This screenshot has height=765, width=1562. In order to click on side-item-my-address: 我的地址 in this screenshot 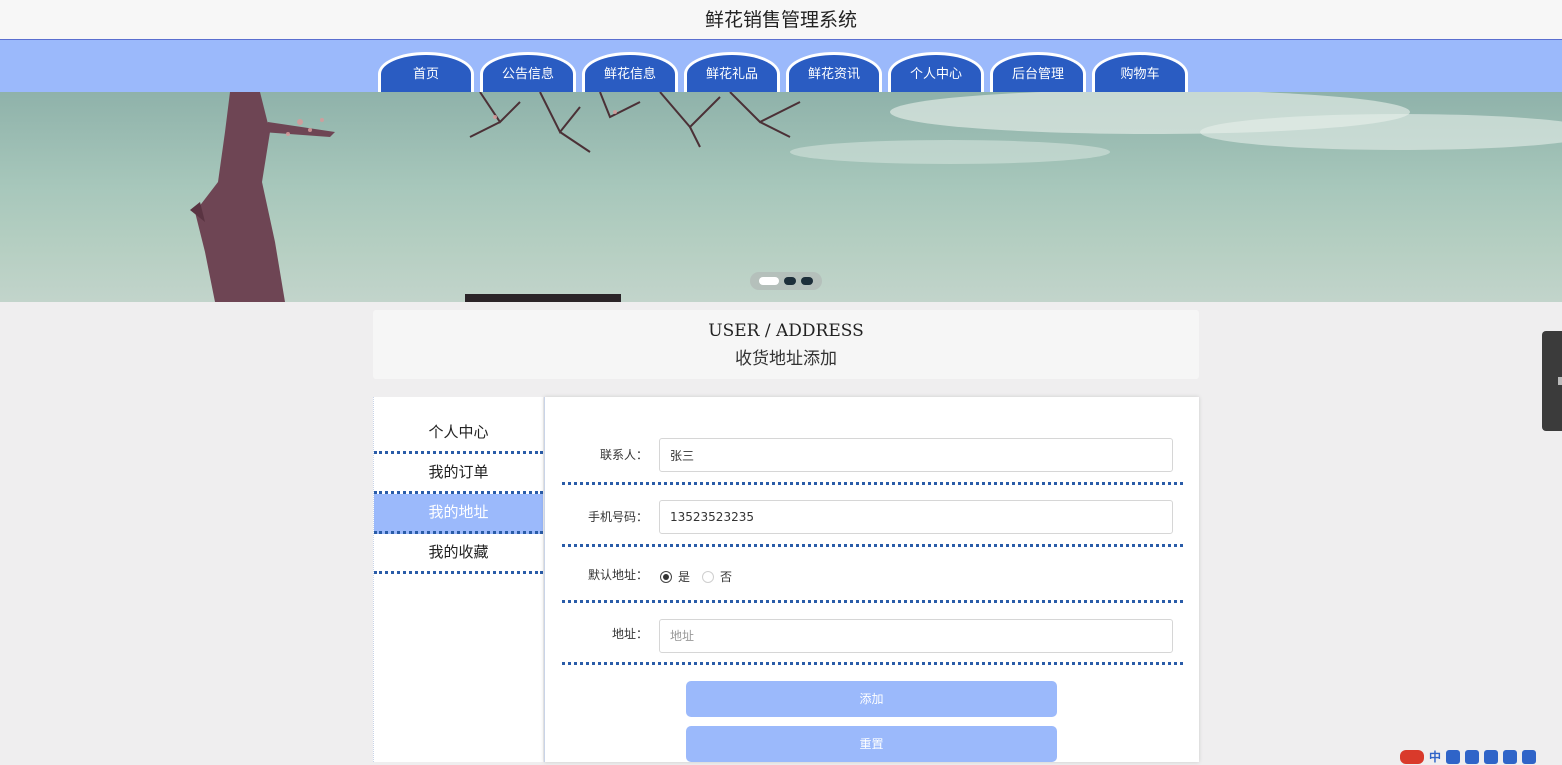, I will do `click(458, 514)`.